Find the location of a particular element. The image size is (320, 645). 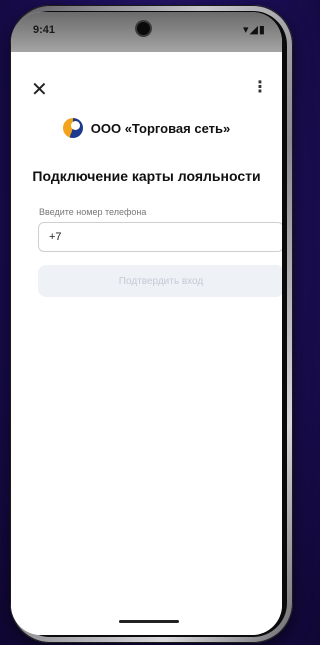

status-bar: 9:41 ▾◢▮ is located at coordinates (146, 32).